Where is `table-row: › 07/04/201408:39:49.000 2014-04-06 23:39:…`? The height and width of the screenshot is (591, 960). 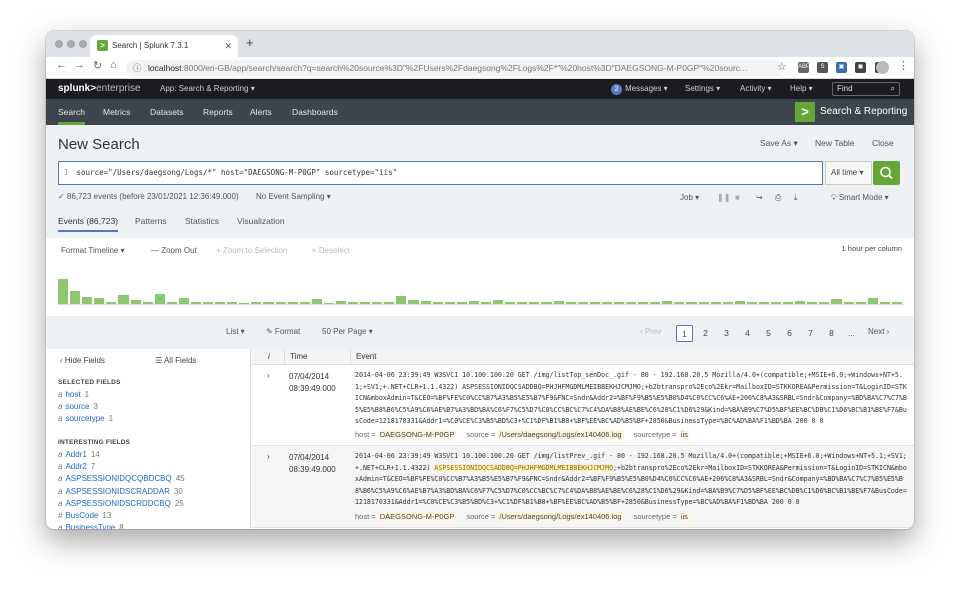 table-row: › 07/04/201408:39:49.000 2014-04-06 23:39:… is located at coordinates (582, 405).